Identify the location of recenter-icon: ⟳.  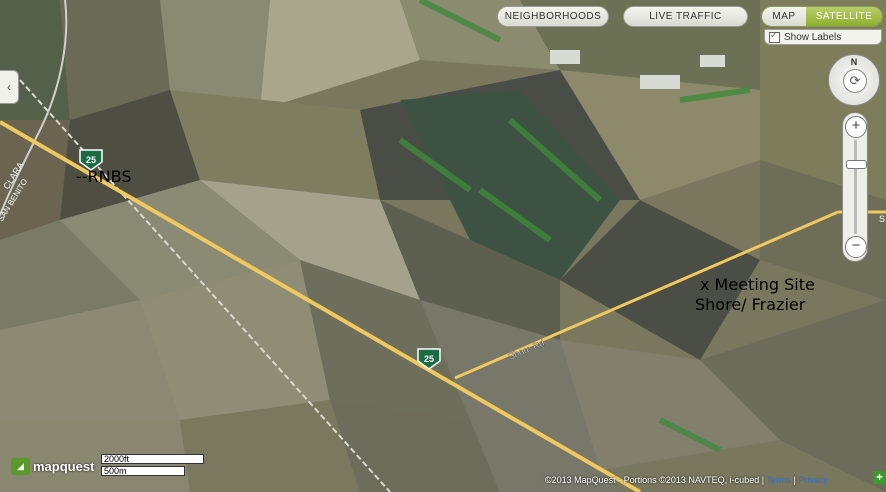
(855, 81).